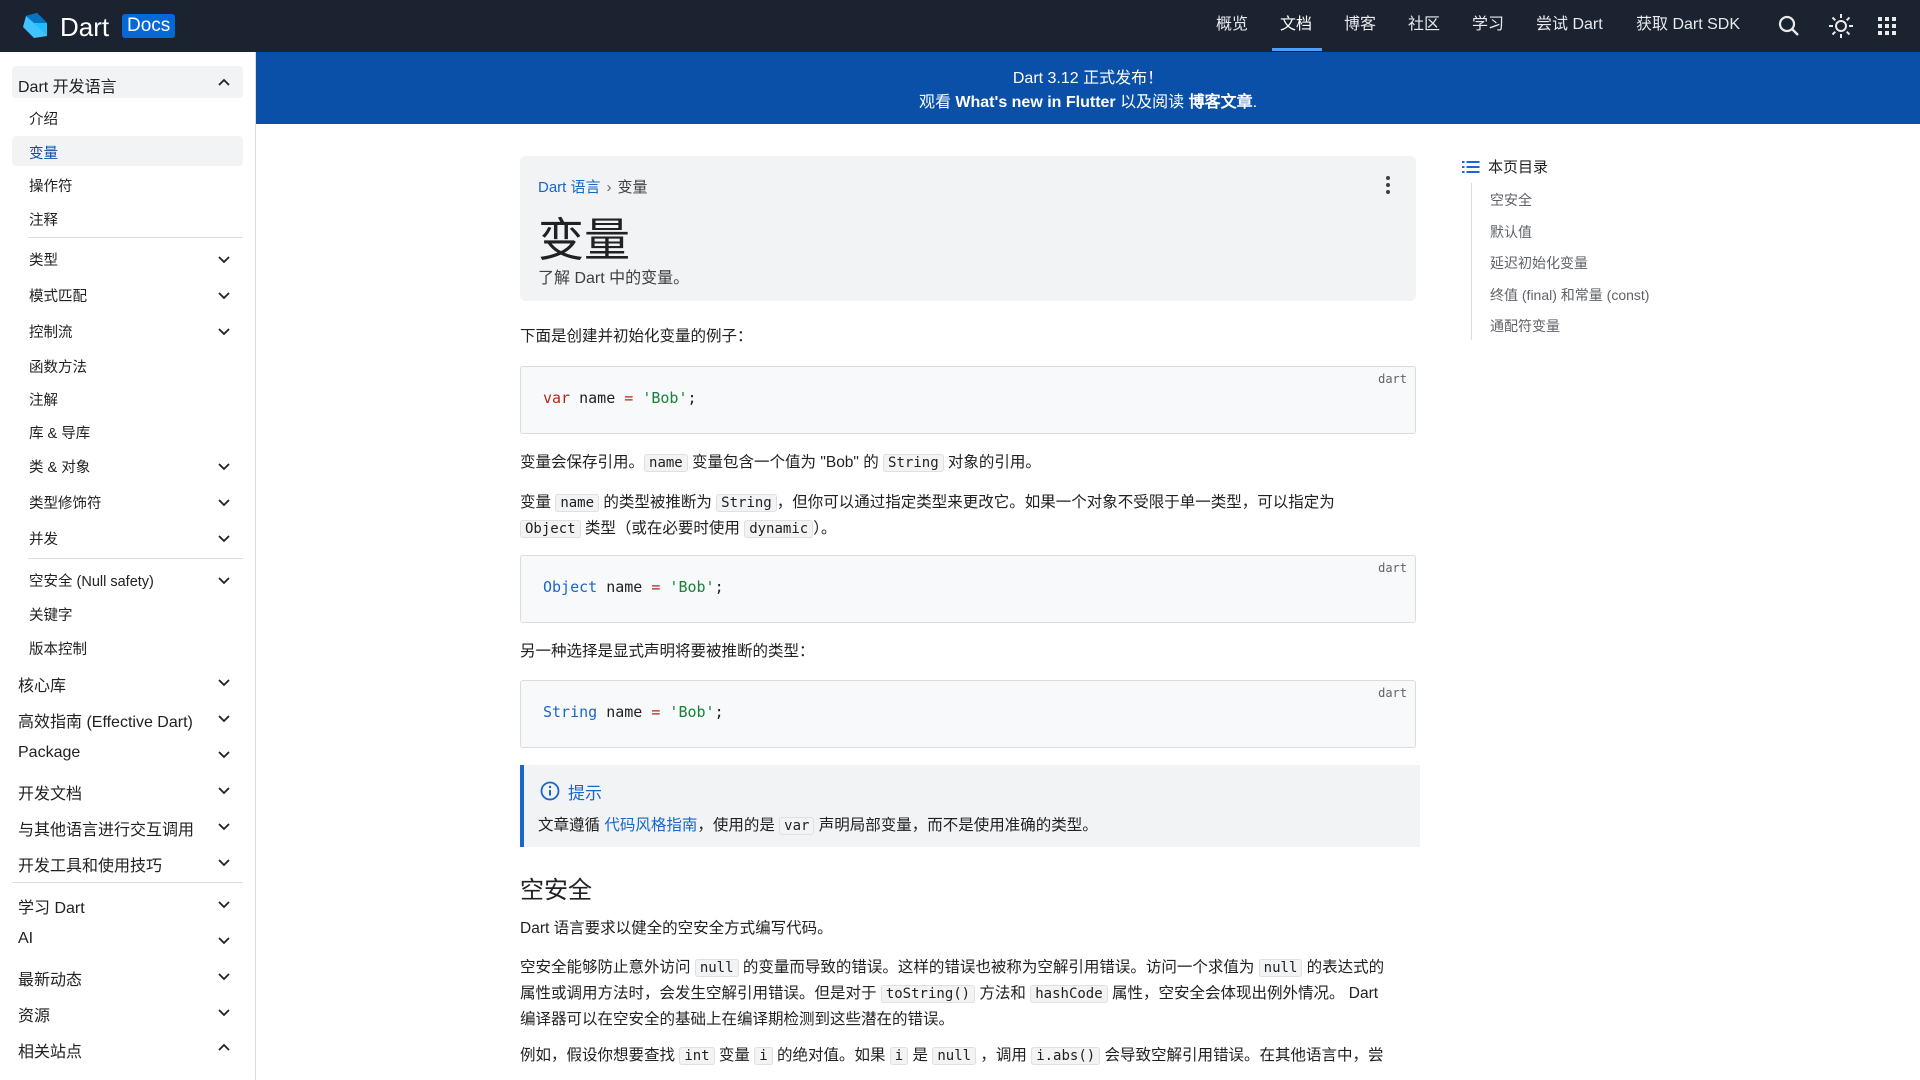  I want to click on text: ，调用, so click(1004, 1055).